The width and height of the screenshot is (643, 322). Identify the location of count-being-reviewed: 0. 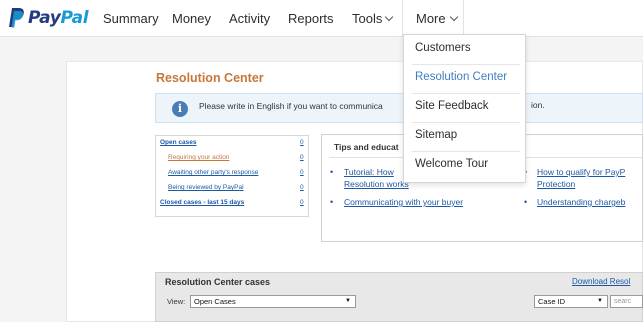
(302, 187).